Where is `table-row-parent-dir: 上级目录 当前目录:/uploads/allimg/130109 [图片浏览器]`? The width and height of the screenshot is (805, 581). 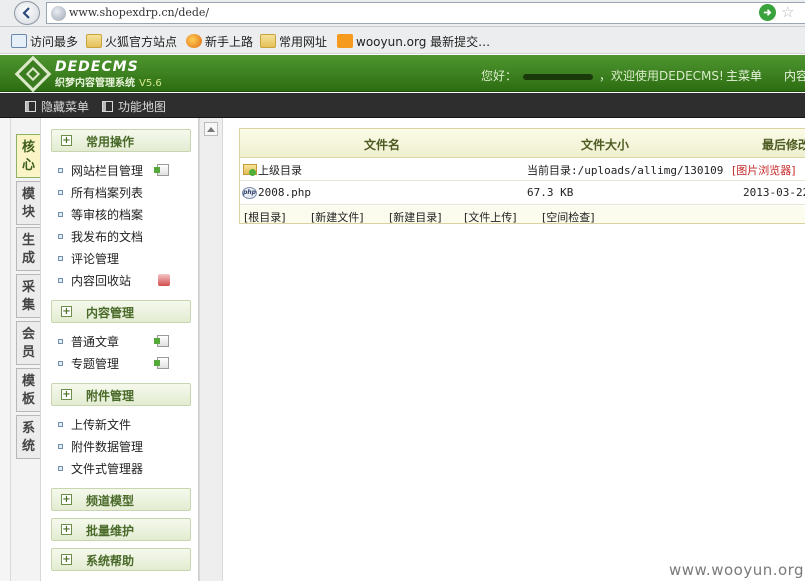 table-row-parent-dir: 上级目录 当前目录:/uploads/allimg/130109 [图片浏览器] is located at coordinates (522, 169).